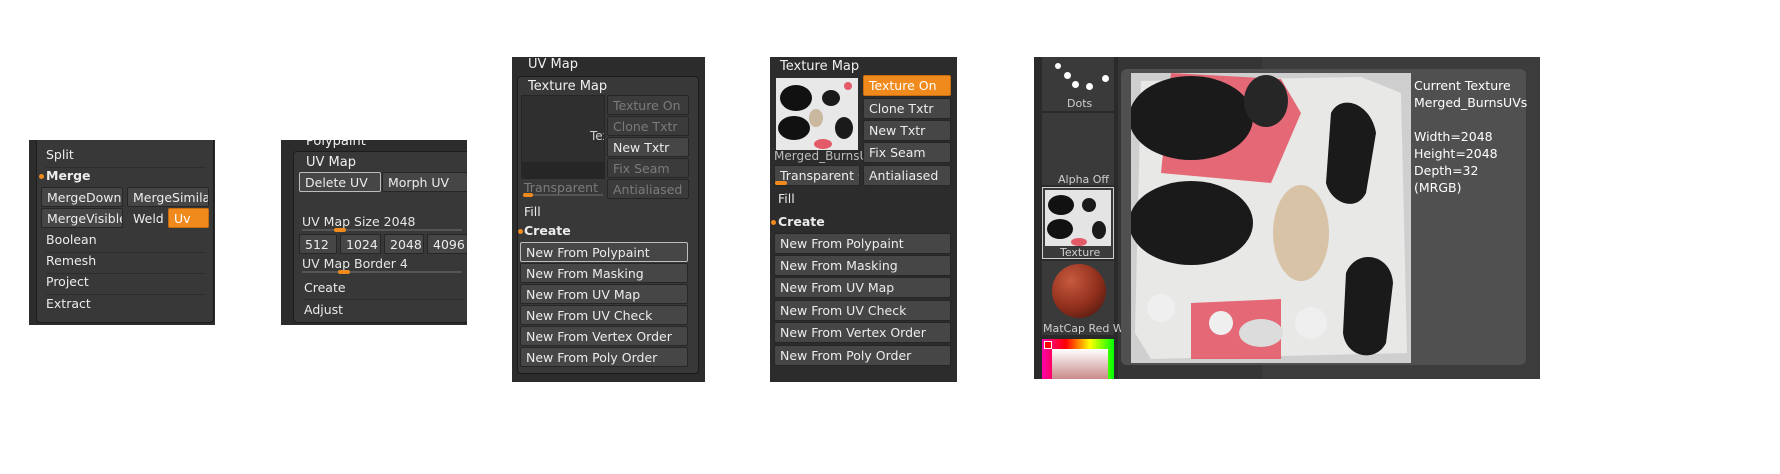 The image size is (1780, 474). I want to click on uv-map-size-label: UV Map Size 2048, so click(359, 221).